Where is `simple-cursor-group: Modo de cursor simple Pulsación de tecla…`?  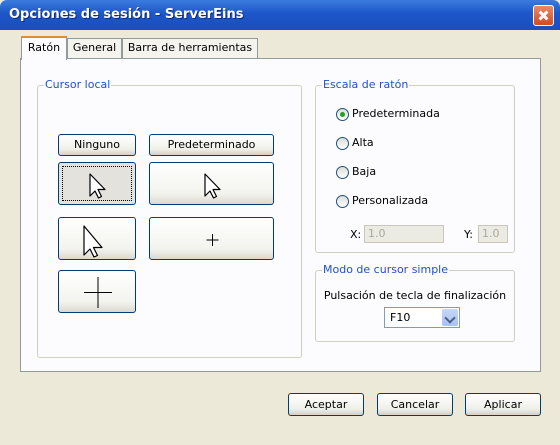 simple-cursor-group: Modo de cursor simple Pulsación de tecla… is located at coordinates (415, 302).